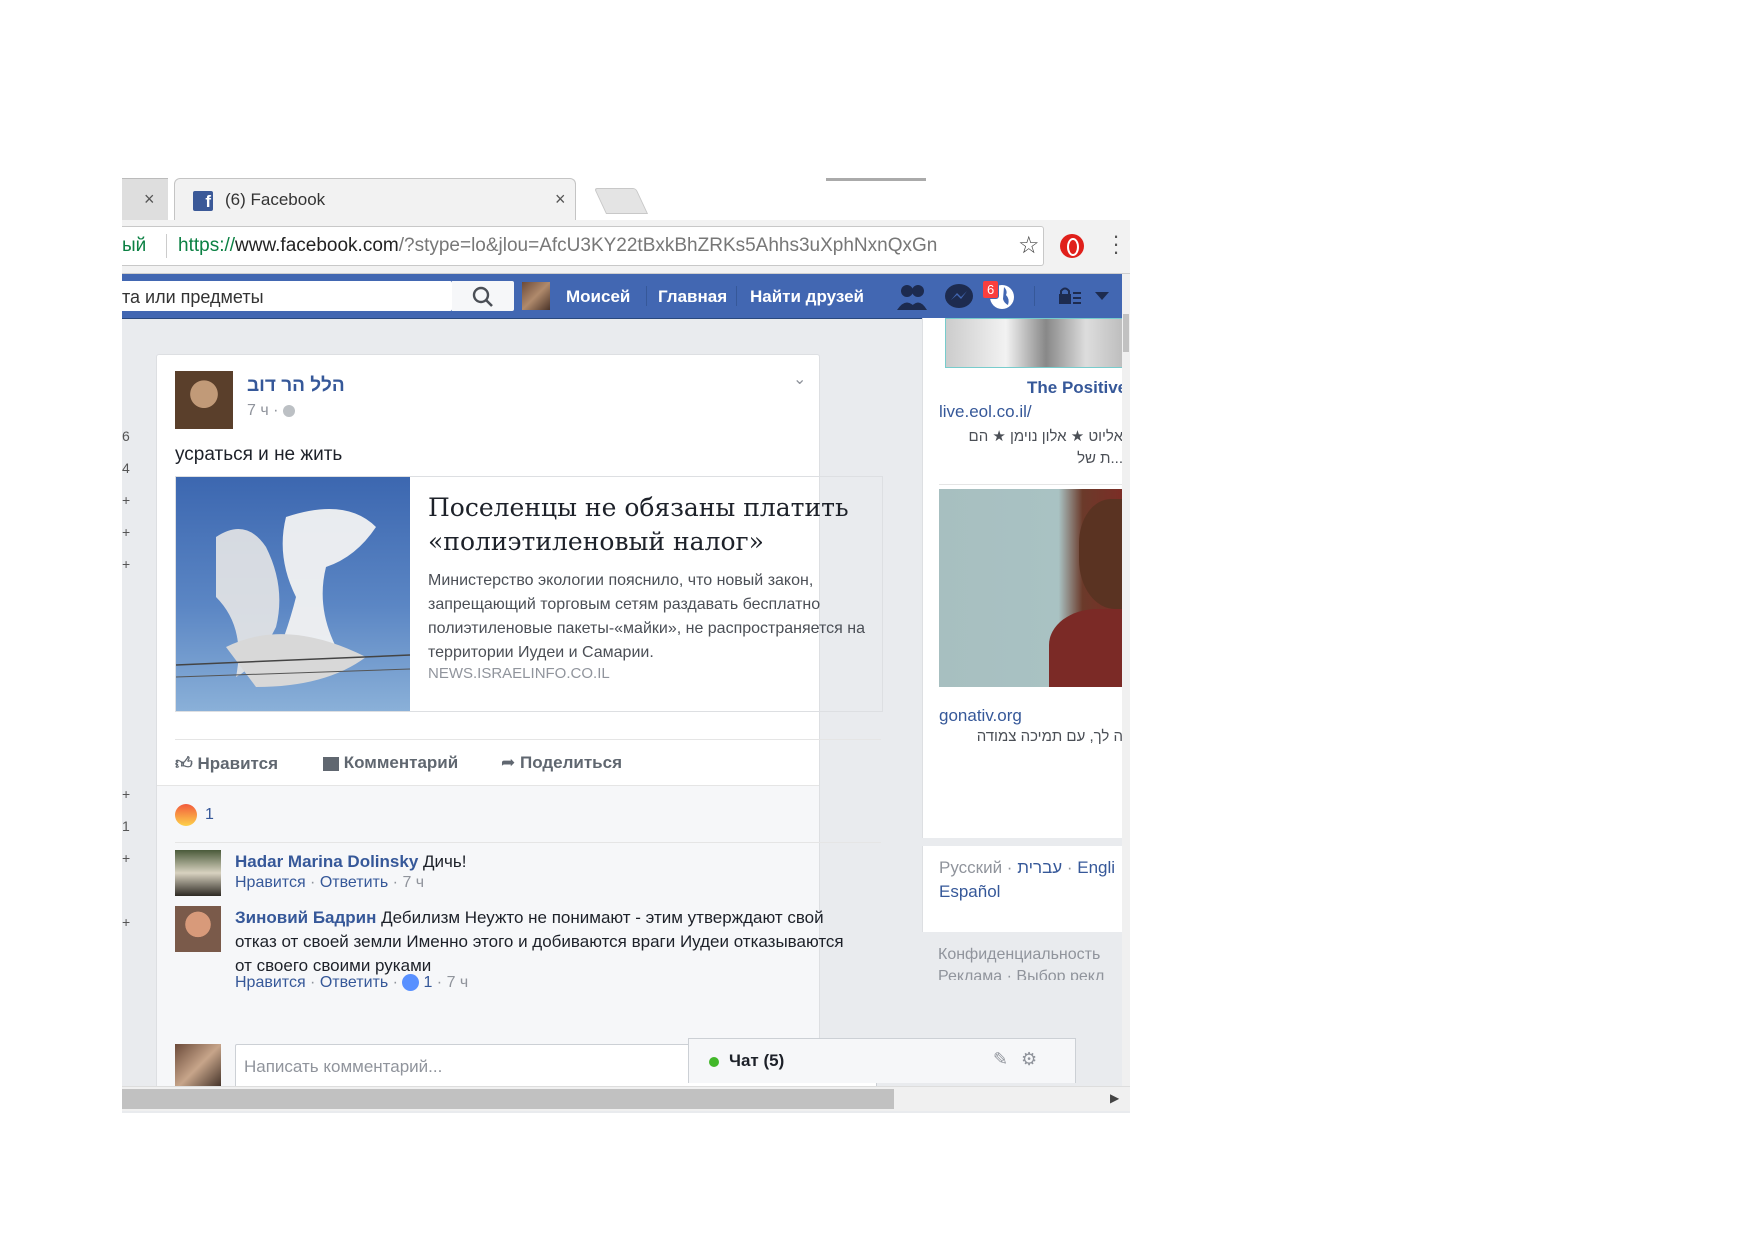 This screenshot has height=1240, width=1754. I want to click on bookmark-star-icon: ☆, so click(1029, 245).